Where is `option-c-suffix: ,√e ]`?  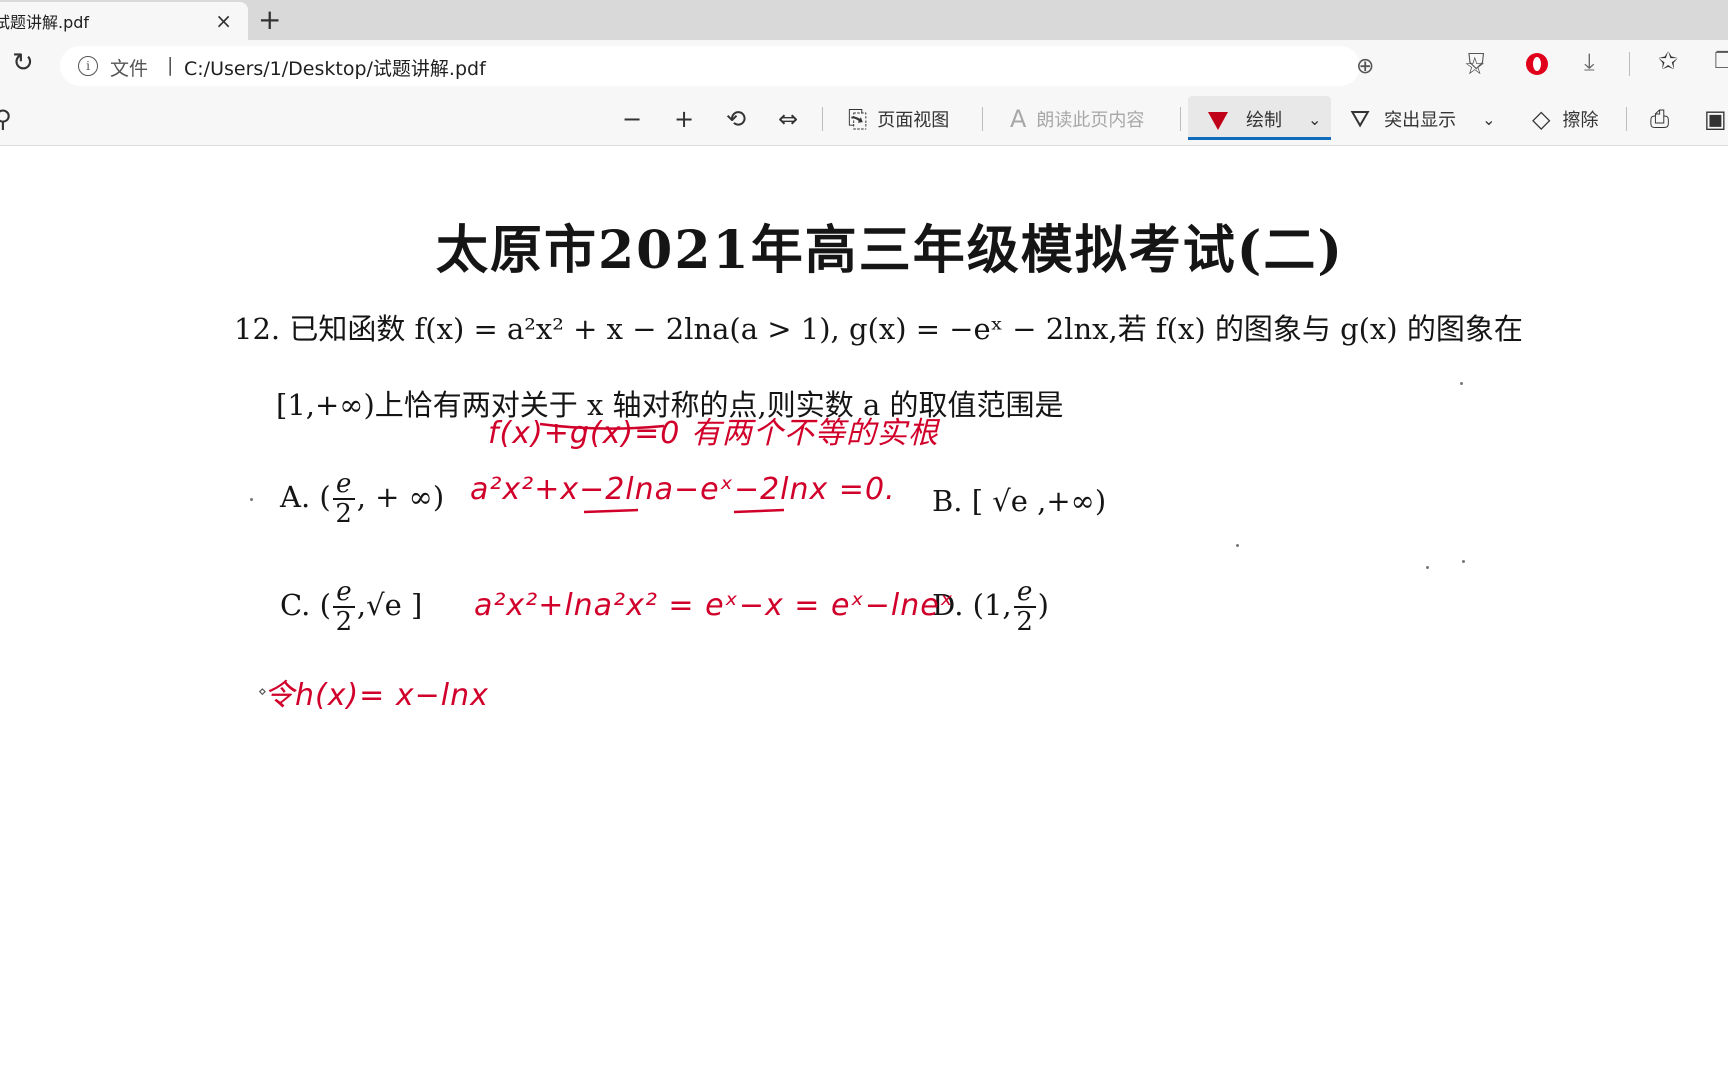
option-c-suffix: ,√e ] is located at coordinates (389, 605).